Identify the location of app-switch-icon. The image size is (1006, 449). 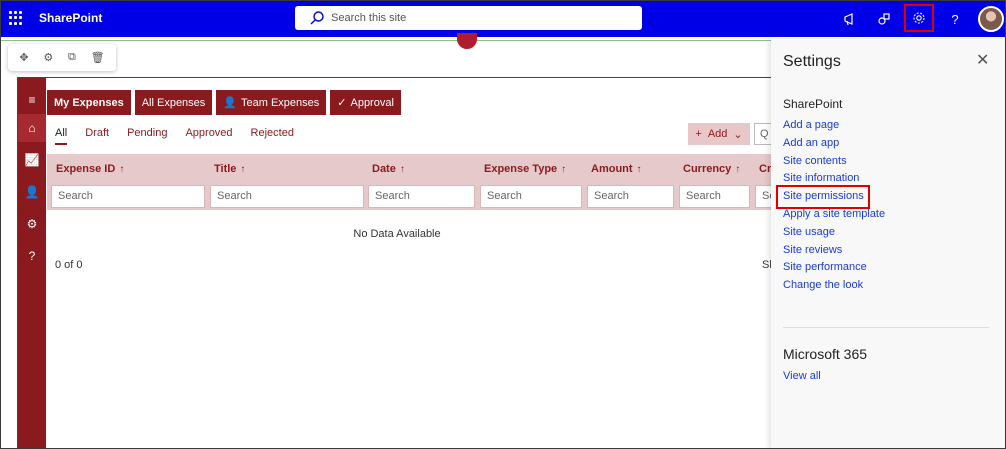
(884, 19).